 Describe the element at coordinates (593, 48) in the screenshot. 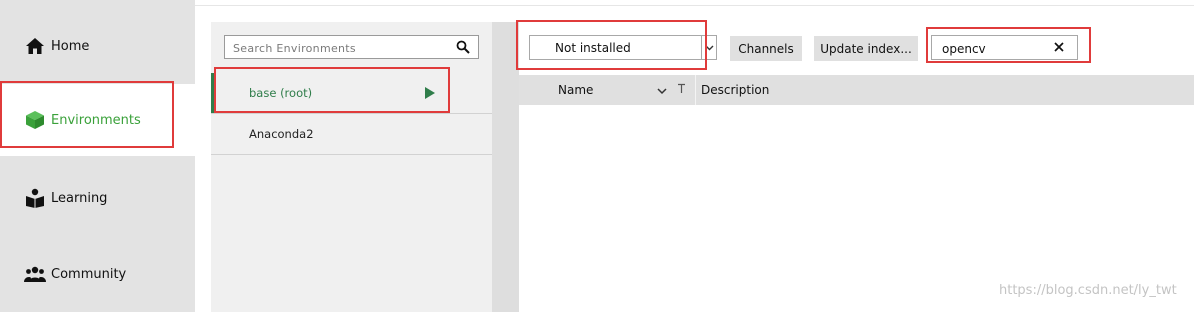

I see `package-filter-value: Not installed` at that location.